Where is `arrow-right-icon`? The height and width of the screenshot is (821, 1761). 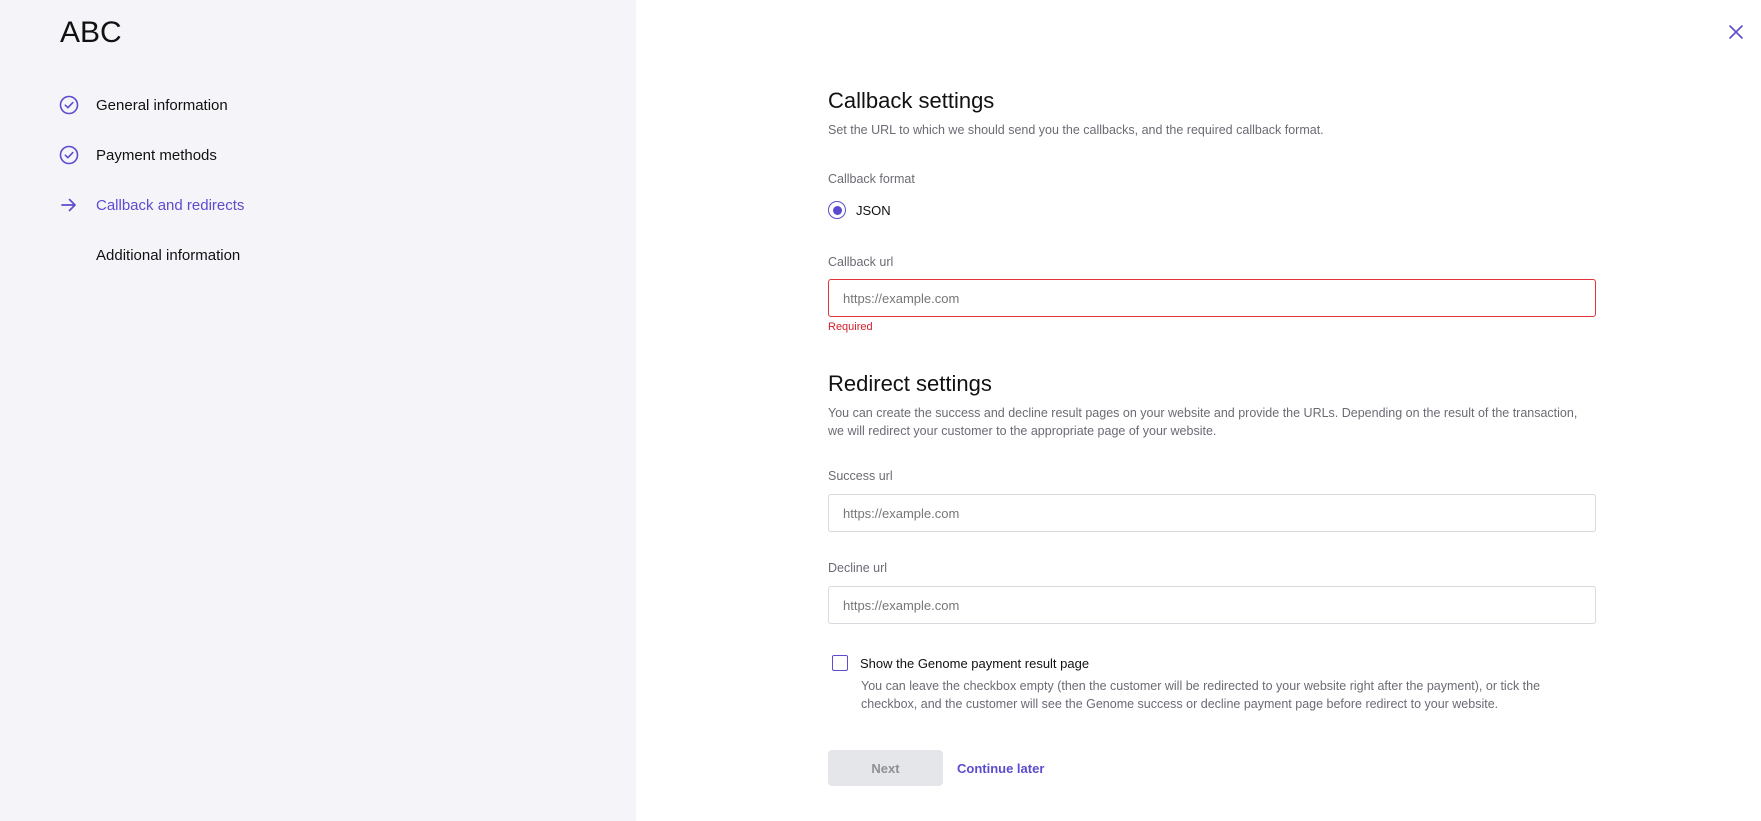 arrow-right-icon is located at coordinates (69, 205).